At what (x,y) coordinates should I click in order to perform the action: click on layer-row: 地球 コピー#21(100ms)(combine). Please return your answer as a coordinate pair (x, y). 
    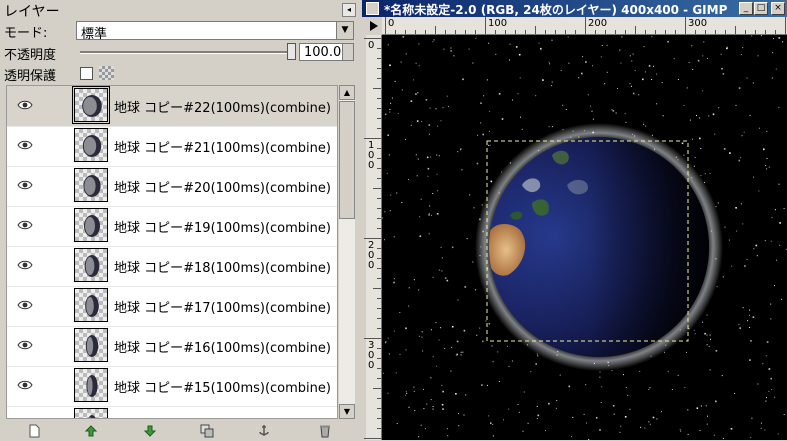
    Looking at the image, I should click on (172, 146).